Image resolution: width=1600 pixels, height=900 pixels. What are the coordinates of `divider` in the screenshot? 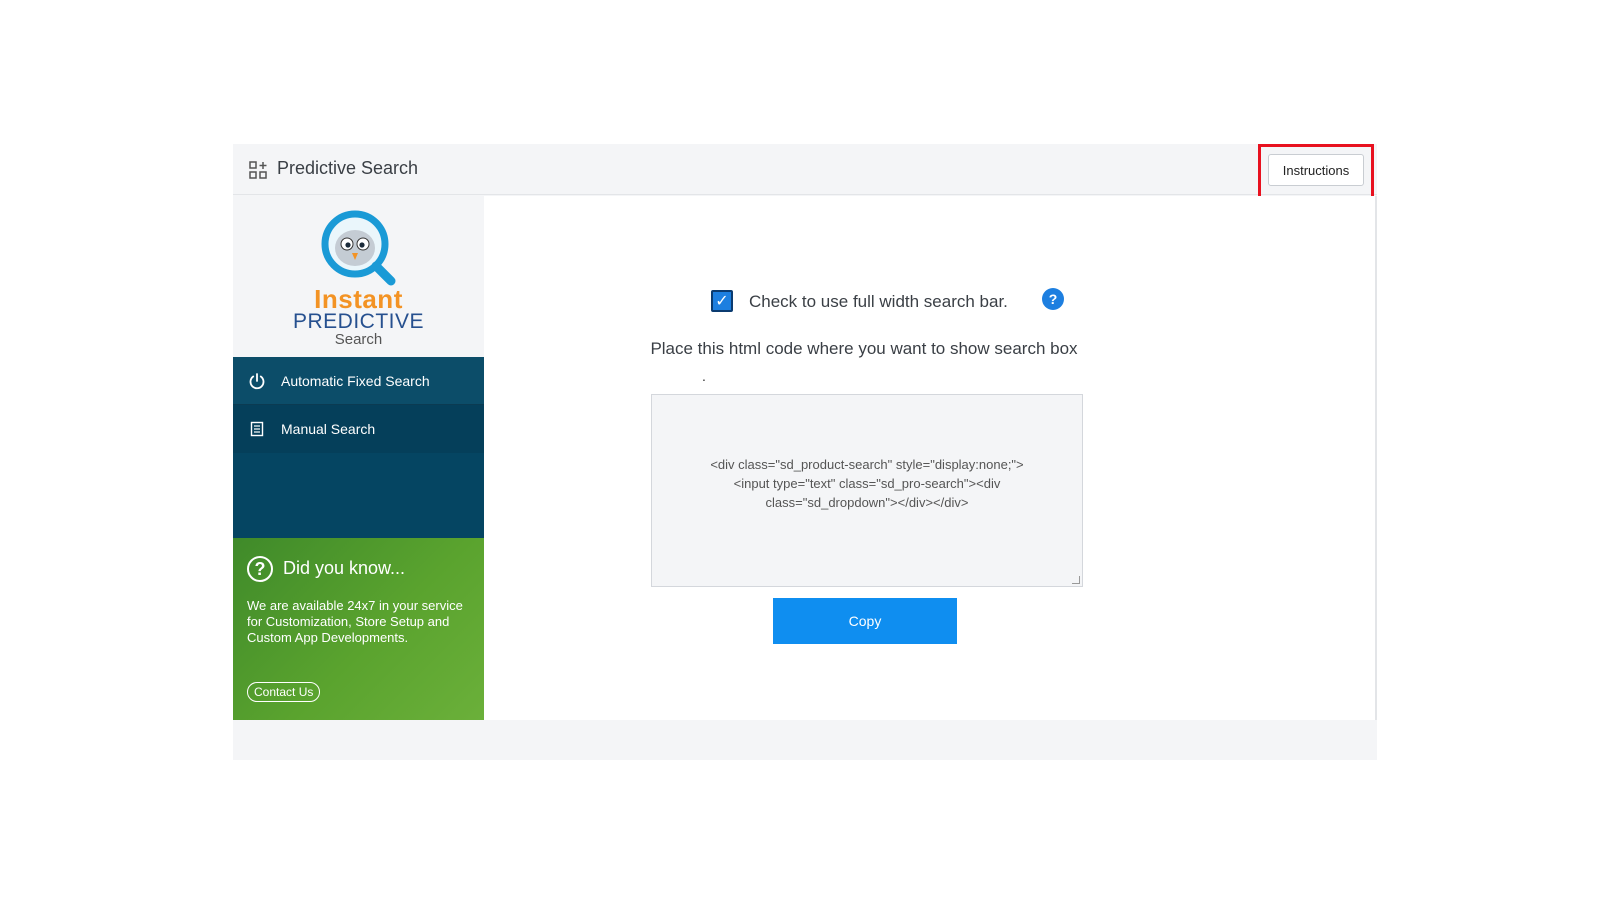 It's located at (1376, 458).